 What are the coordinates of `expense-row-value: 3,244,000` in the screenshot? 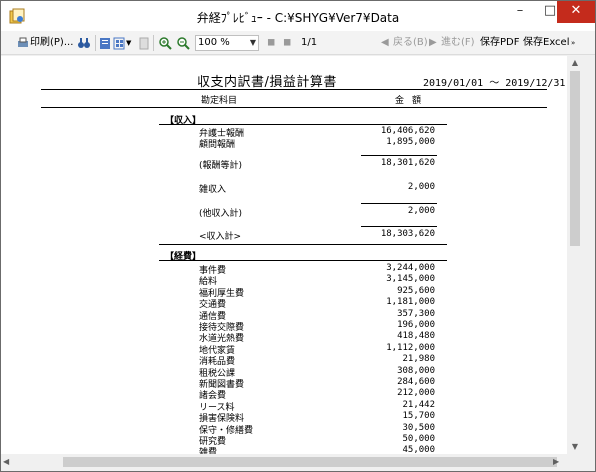 It's located at (410, 268).